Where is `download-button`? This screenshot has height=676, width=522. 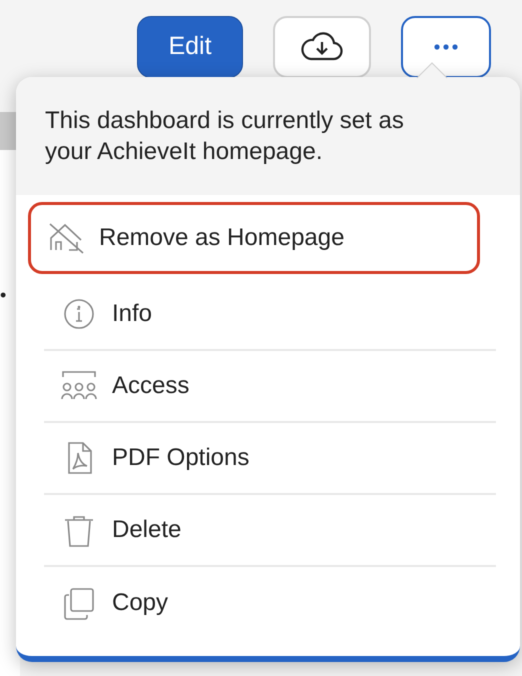 download-button is located at coordinates (322, 47).